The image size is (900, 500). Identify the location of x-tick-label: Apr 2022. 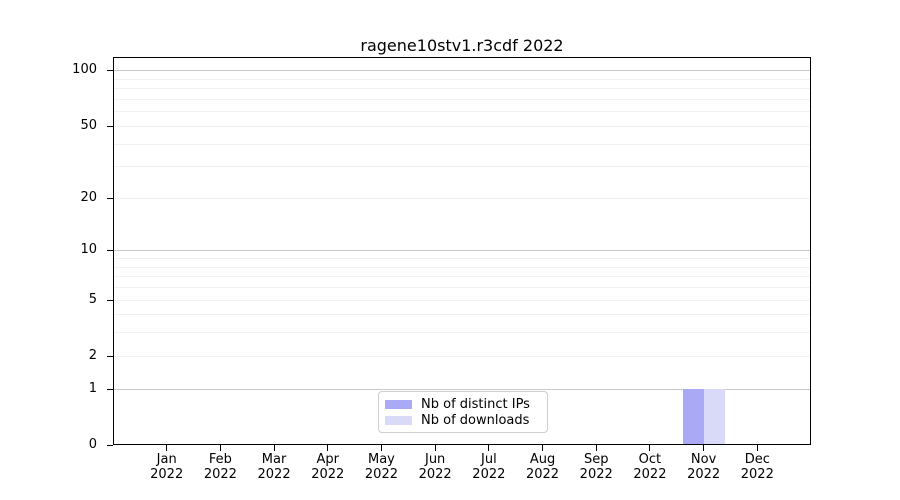
(328, 467).